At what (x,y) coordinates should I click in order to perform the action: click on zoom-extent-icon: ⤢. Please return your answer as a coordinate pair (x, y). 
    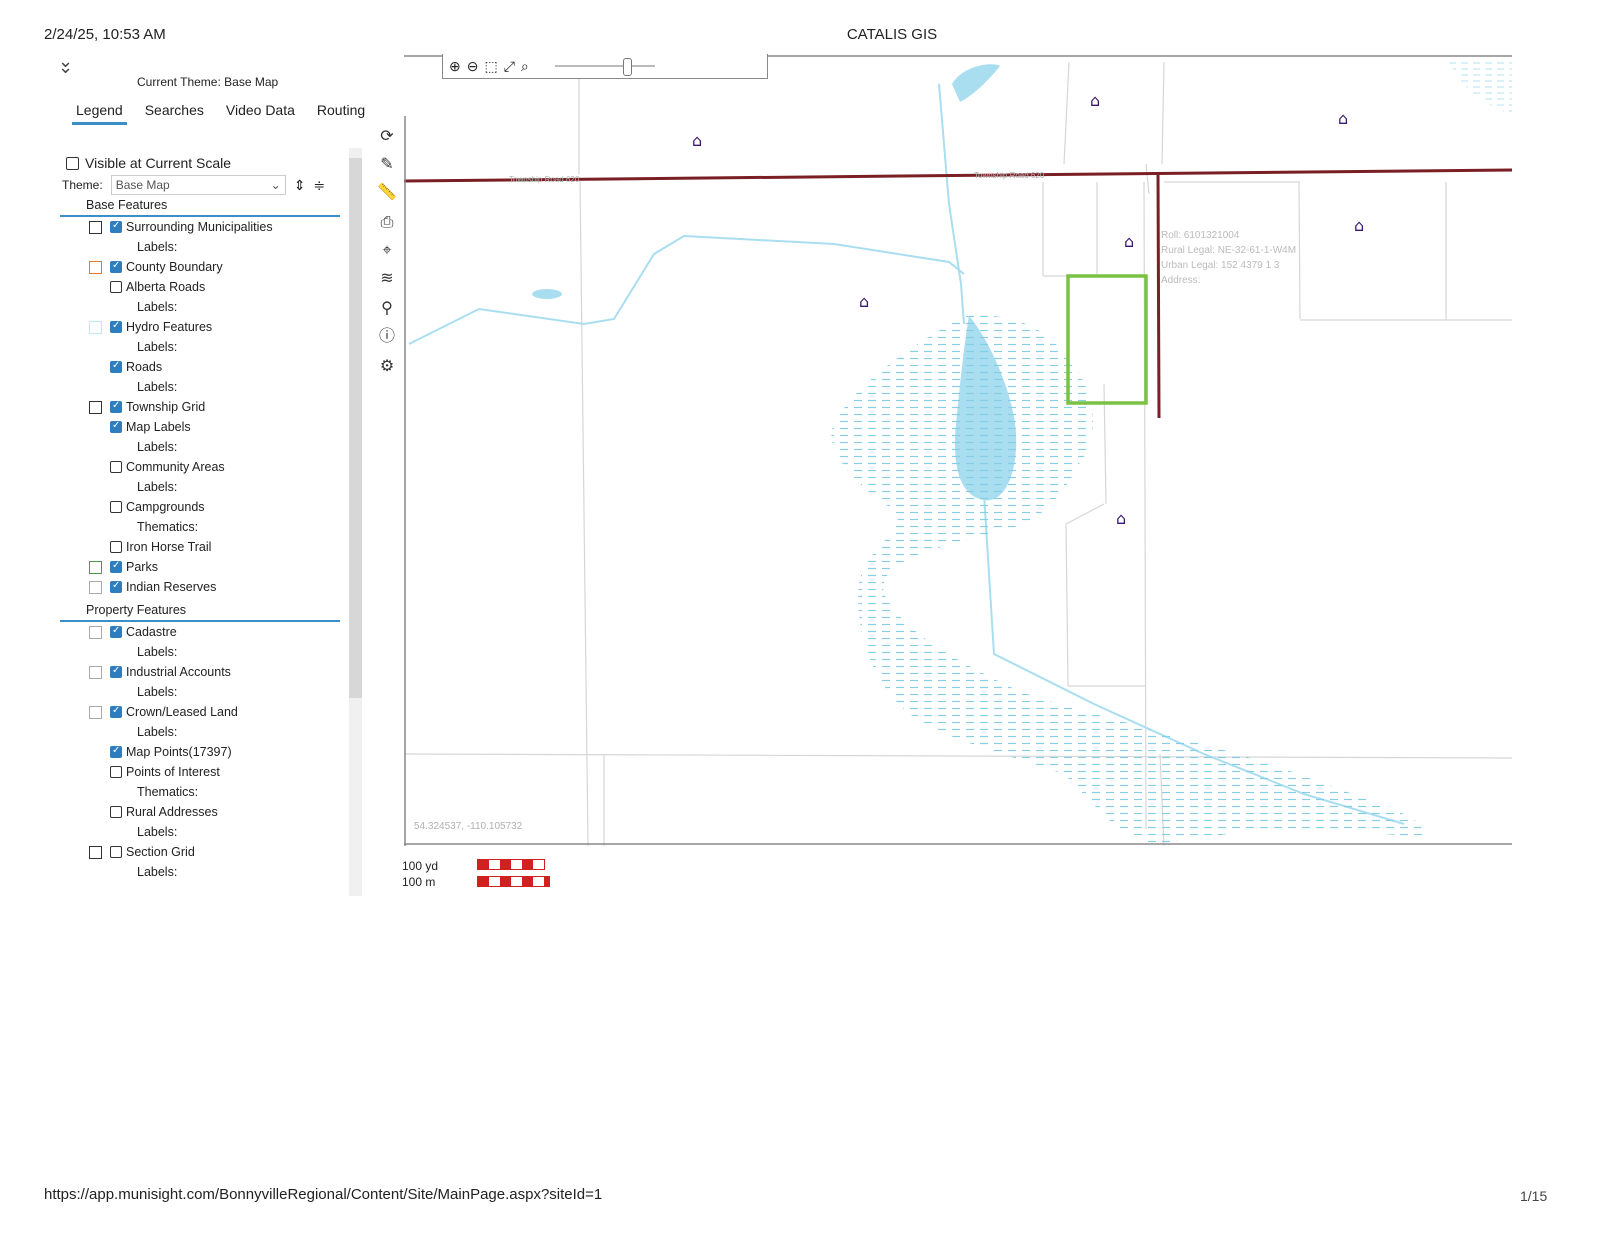
    Looking at the image, I should click on (509, 66).